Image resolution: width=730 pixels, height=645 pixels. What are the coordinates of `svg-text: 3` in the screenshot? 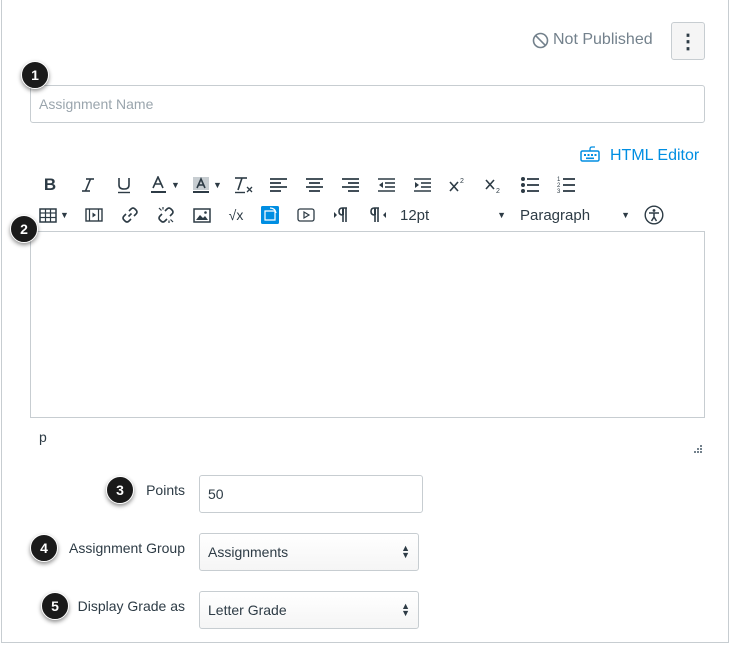 It's located at (559, 191).